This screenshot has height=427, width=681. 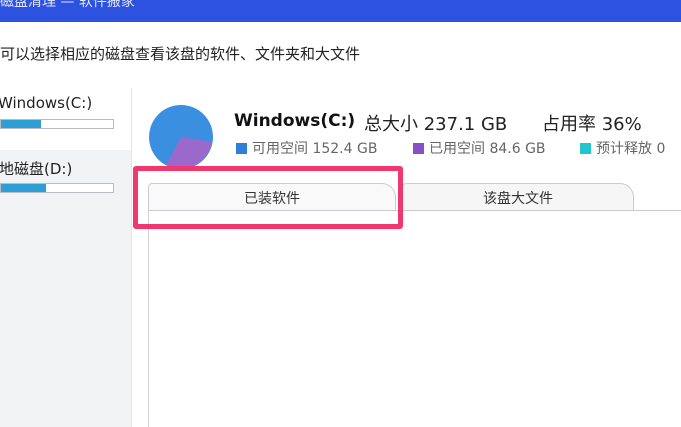 I want to click on window-title: 磁盘清理 — 软件搬家, so click(x=67, y=5).